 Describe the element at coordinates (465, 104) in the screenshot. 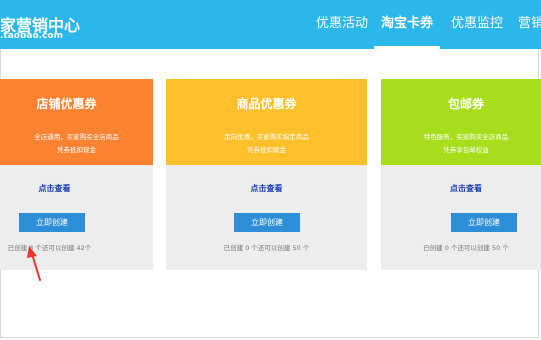

I see `card-title: 包邮券` at that location.